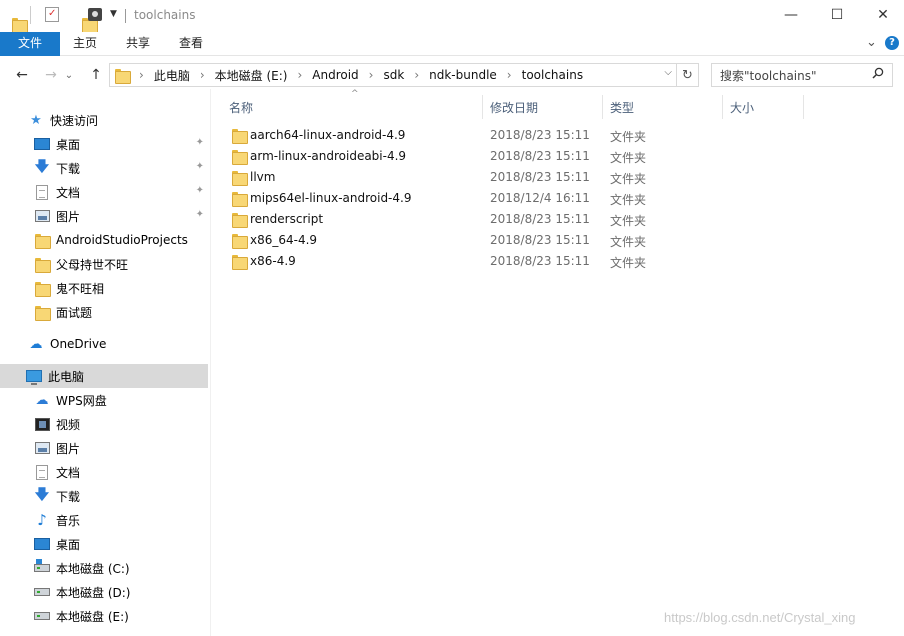  Describe the element at coordinates (558, 261) in the screenshot. I see `file-row: x86-4.9 2018/8/23 15:11 文件夹` at that location.